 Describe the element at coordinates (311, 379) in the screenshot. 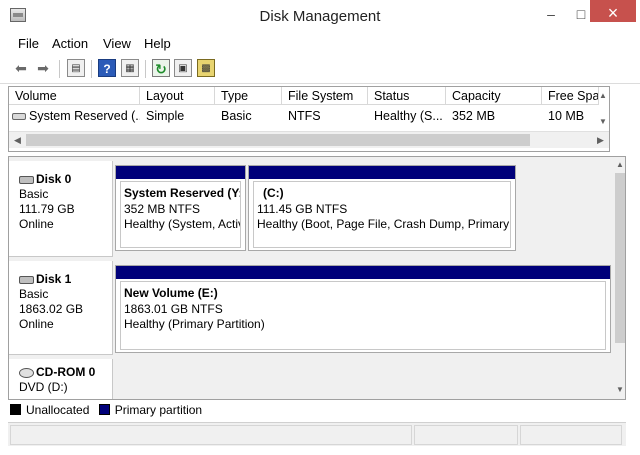

I see `cd-rom-0-row: CD-ROM 0 DVD (D:)` at that location.